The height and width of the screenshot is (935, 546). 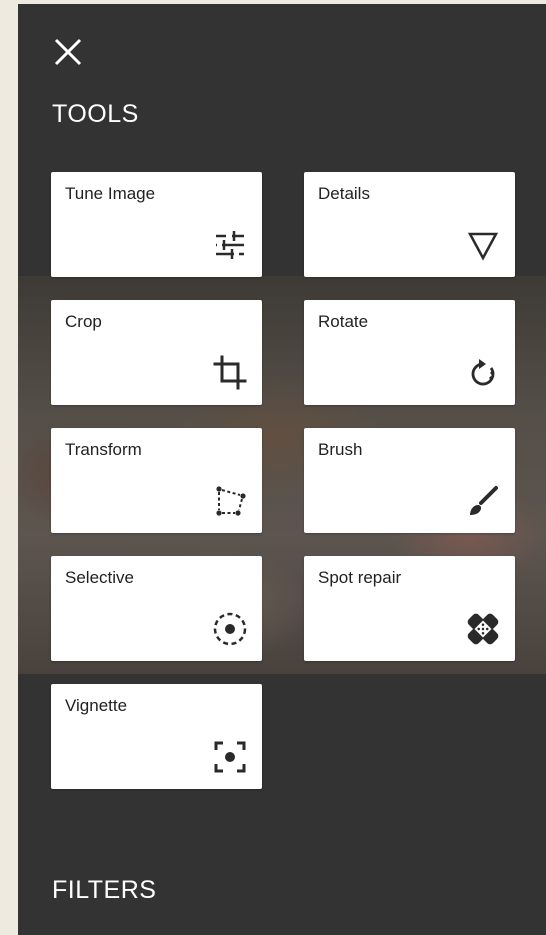 I want to click on filters-heading: FILTERS, so click(x=104, y=890).